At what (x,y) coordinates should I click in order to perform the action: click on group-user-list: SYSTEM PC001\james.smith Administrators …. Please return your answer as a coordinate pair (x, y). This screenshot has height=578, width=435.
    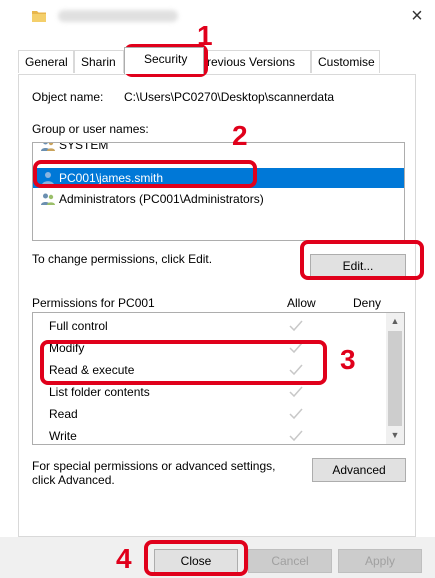
    Looking at the image, I should click on (218, 191).